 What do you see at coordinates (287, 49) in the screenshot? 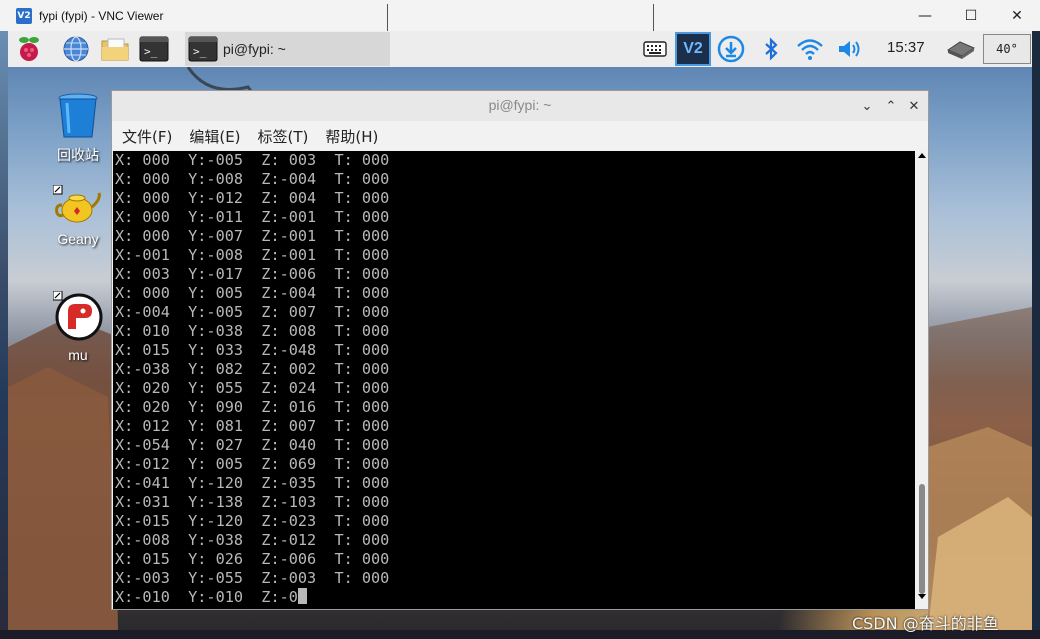
I see `taskbar-terminal-window-button: >_ pi@fypi: ~` at bounding box center [287, 49].